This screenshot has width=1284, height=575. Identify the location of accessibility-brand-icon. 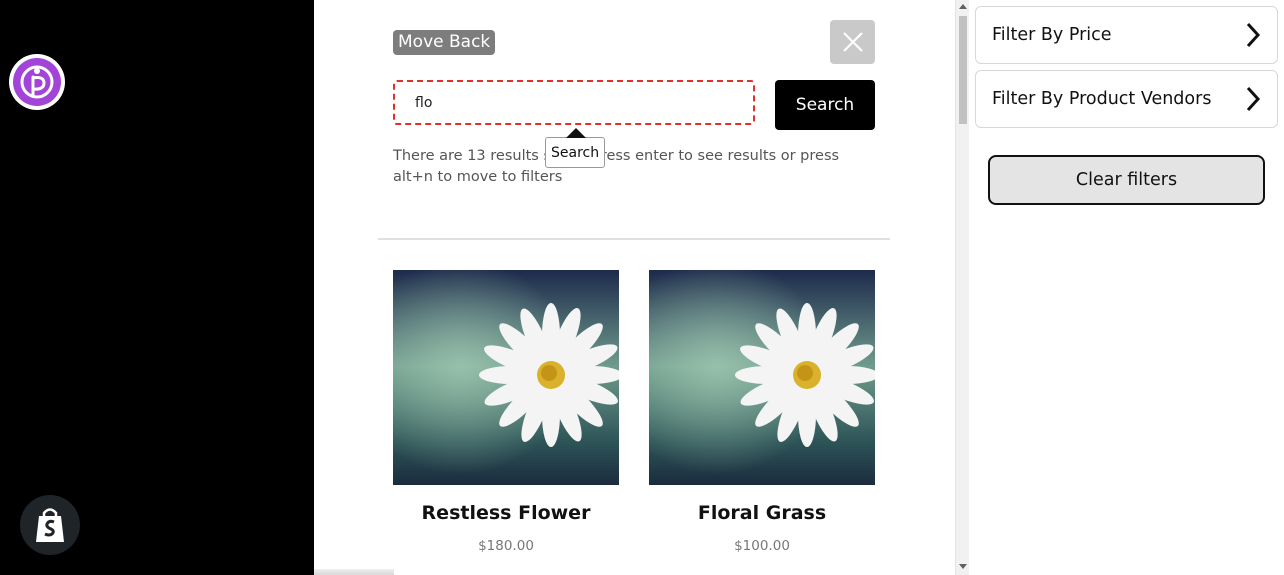
(37, 82).